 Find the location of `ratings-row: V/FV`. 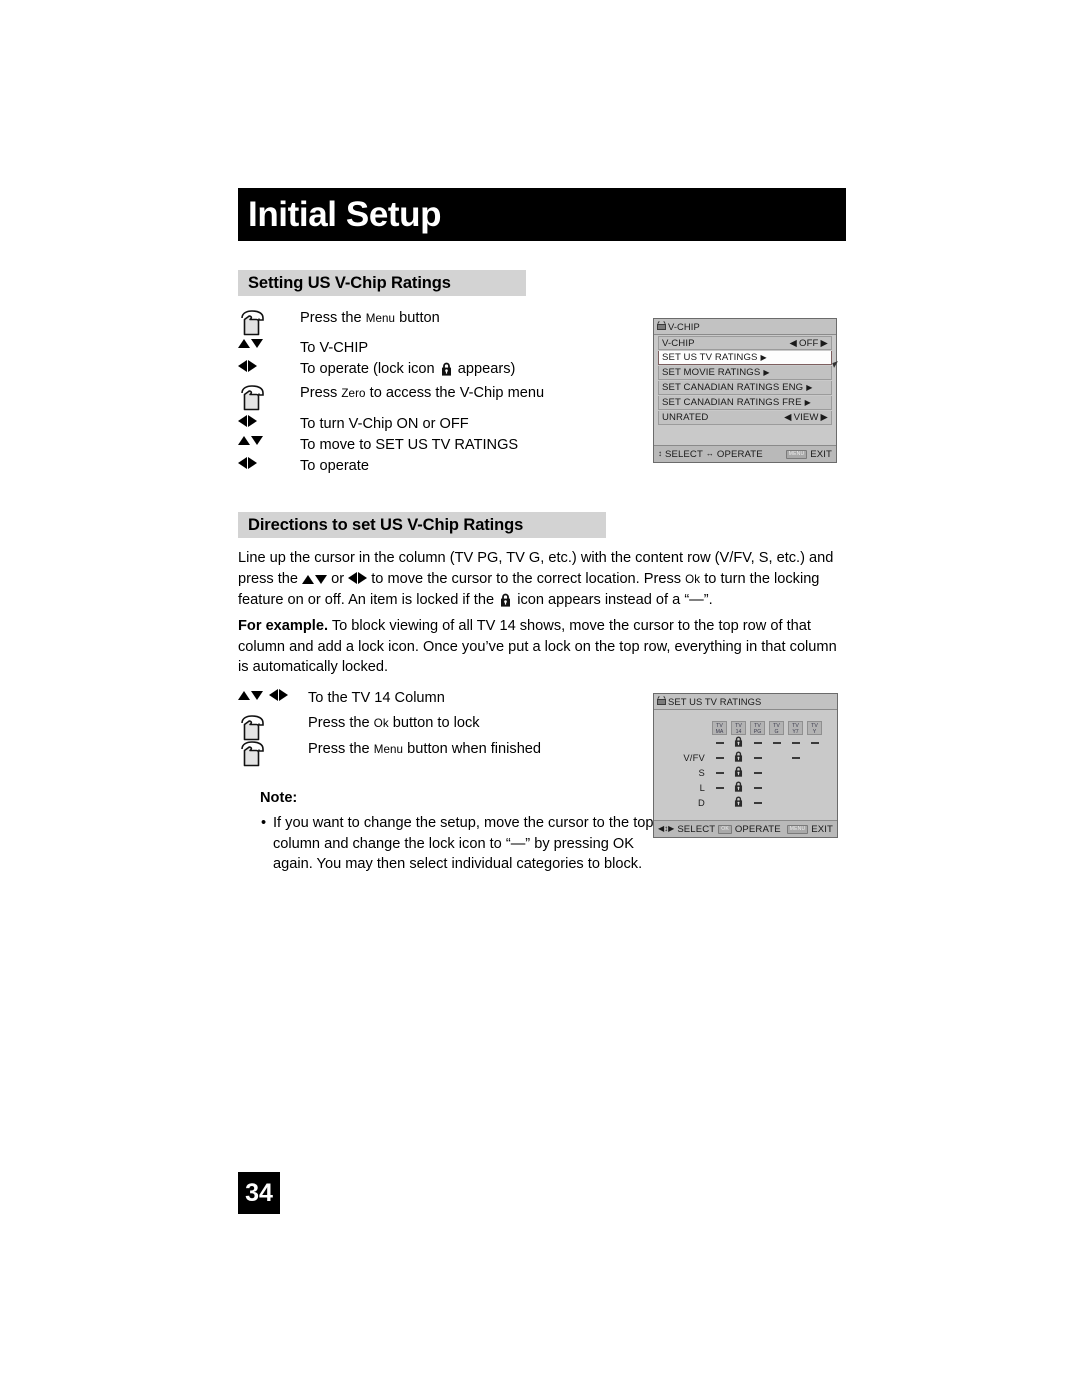

ratings-row: V/FV is located at coordinates (745, 757).